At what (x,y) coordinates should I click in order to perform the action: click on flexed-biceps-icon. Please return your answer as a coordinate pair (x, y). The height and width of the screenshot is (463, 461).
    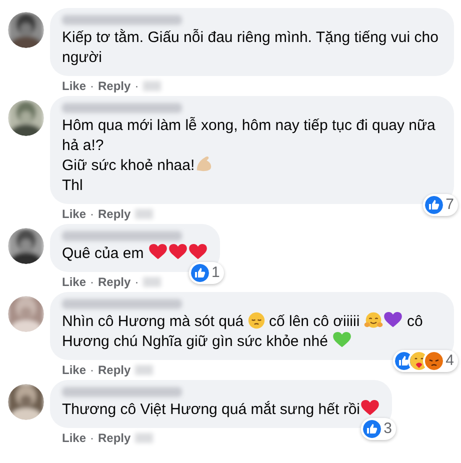
    Looking at the image, I should click on (203, 164).